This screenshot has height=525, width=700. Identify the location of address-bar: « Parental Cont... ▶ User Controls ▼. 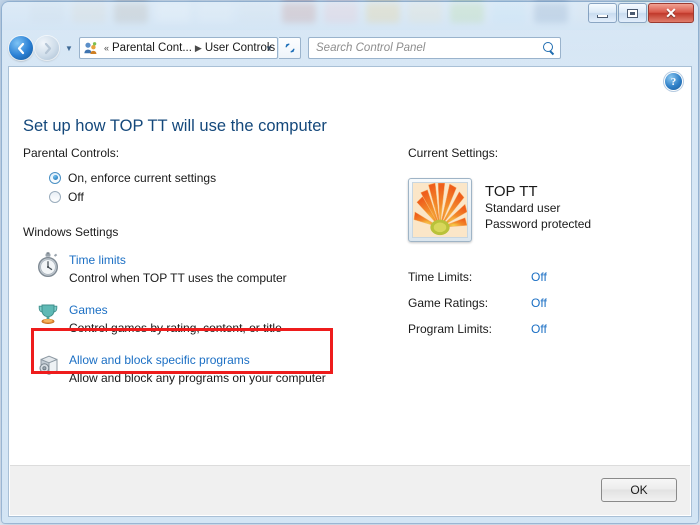
(178, 48).